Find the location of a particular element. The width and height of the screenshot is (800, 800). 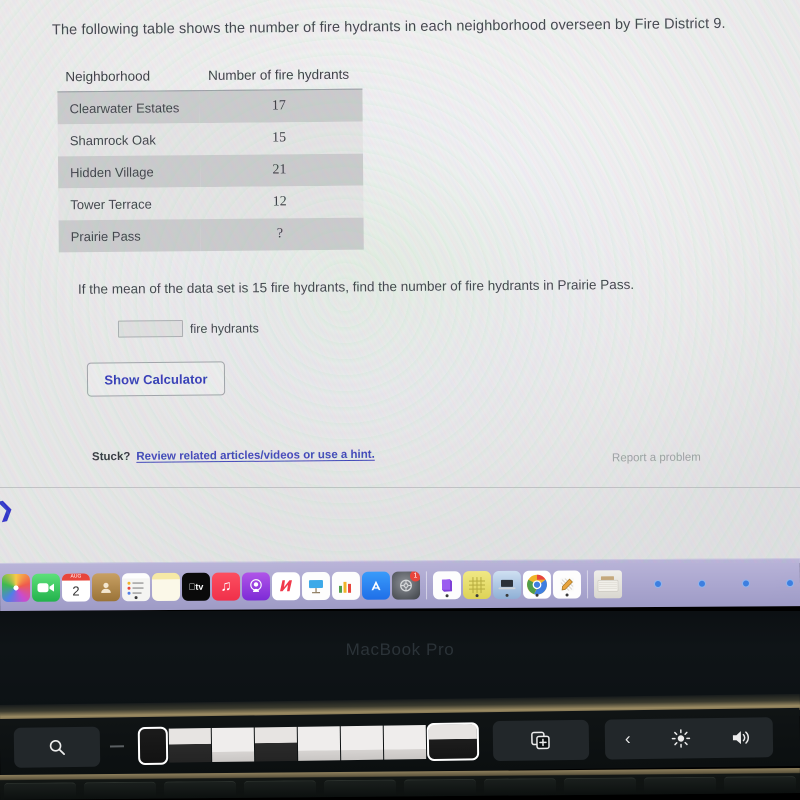

cell-neighborhood: Prairie Pass is located at coordinates (105, 236).